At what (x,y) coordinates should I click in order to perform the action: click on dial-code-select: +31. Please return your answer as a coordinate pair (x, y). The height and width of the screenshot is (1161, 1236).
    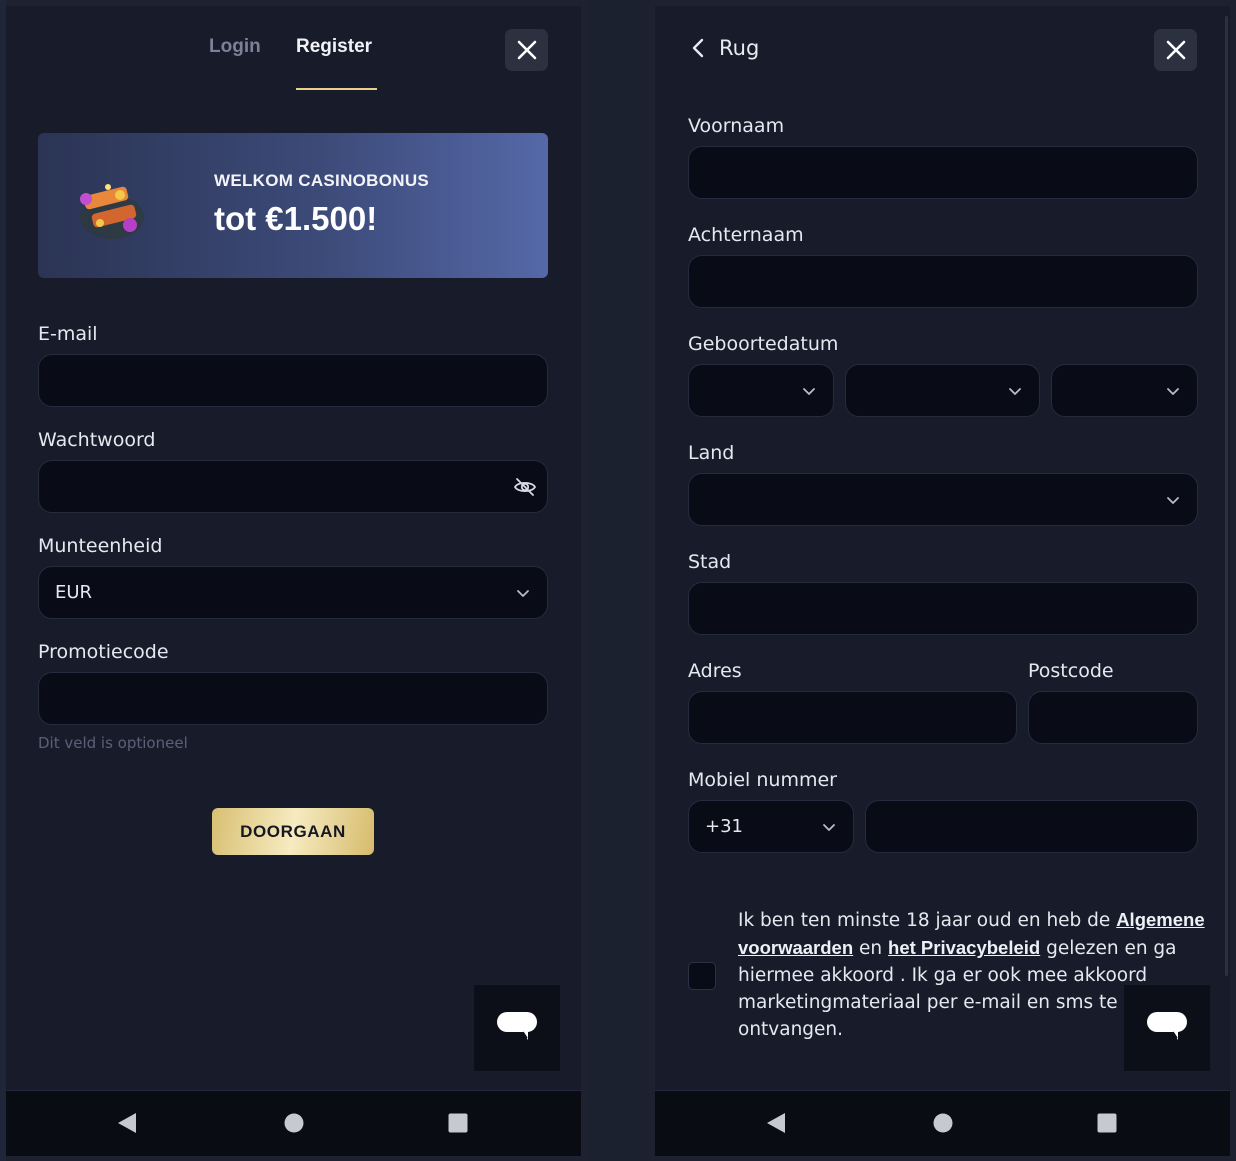
    Looking at the image, I should click on (771, 826).